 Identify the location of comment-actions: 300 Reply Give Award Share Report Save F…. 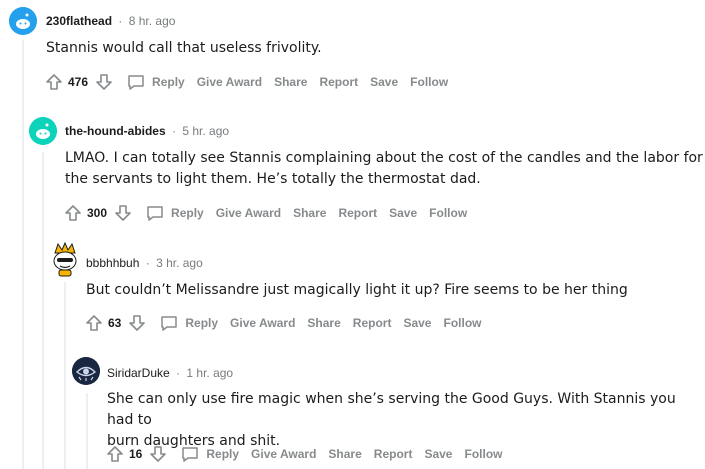
(265, 213).